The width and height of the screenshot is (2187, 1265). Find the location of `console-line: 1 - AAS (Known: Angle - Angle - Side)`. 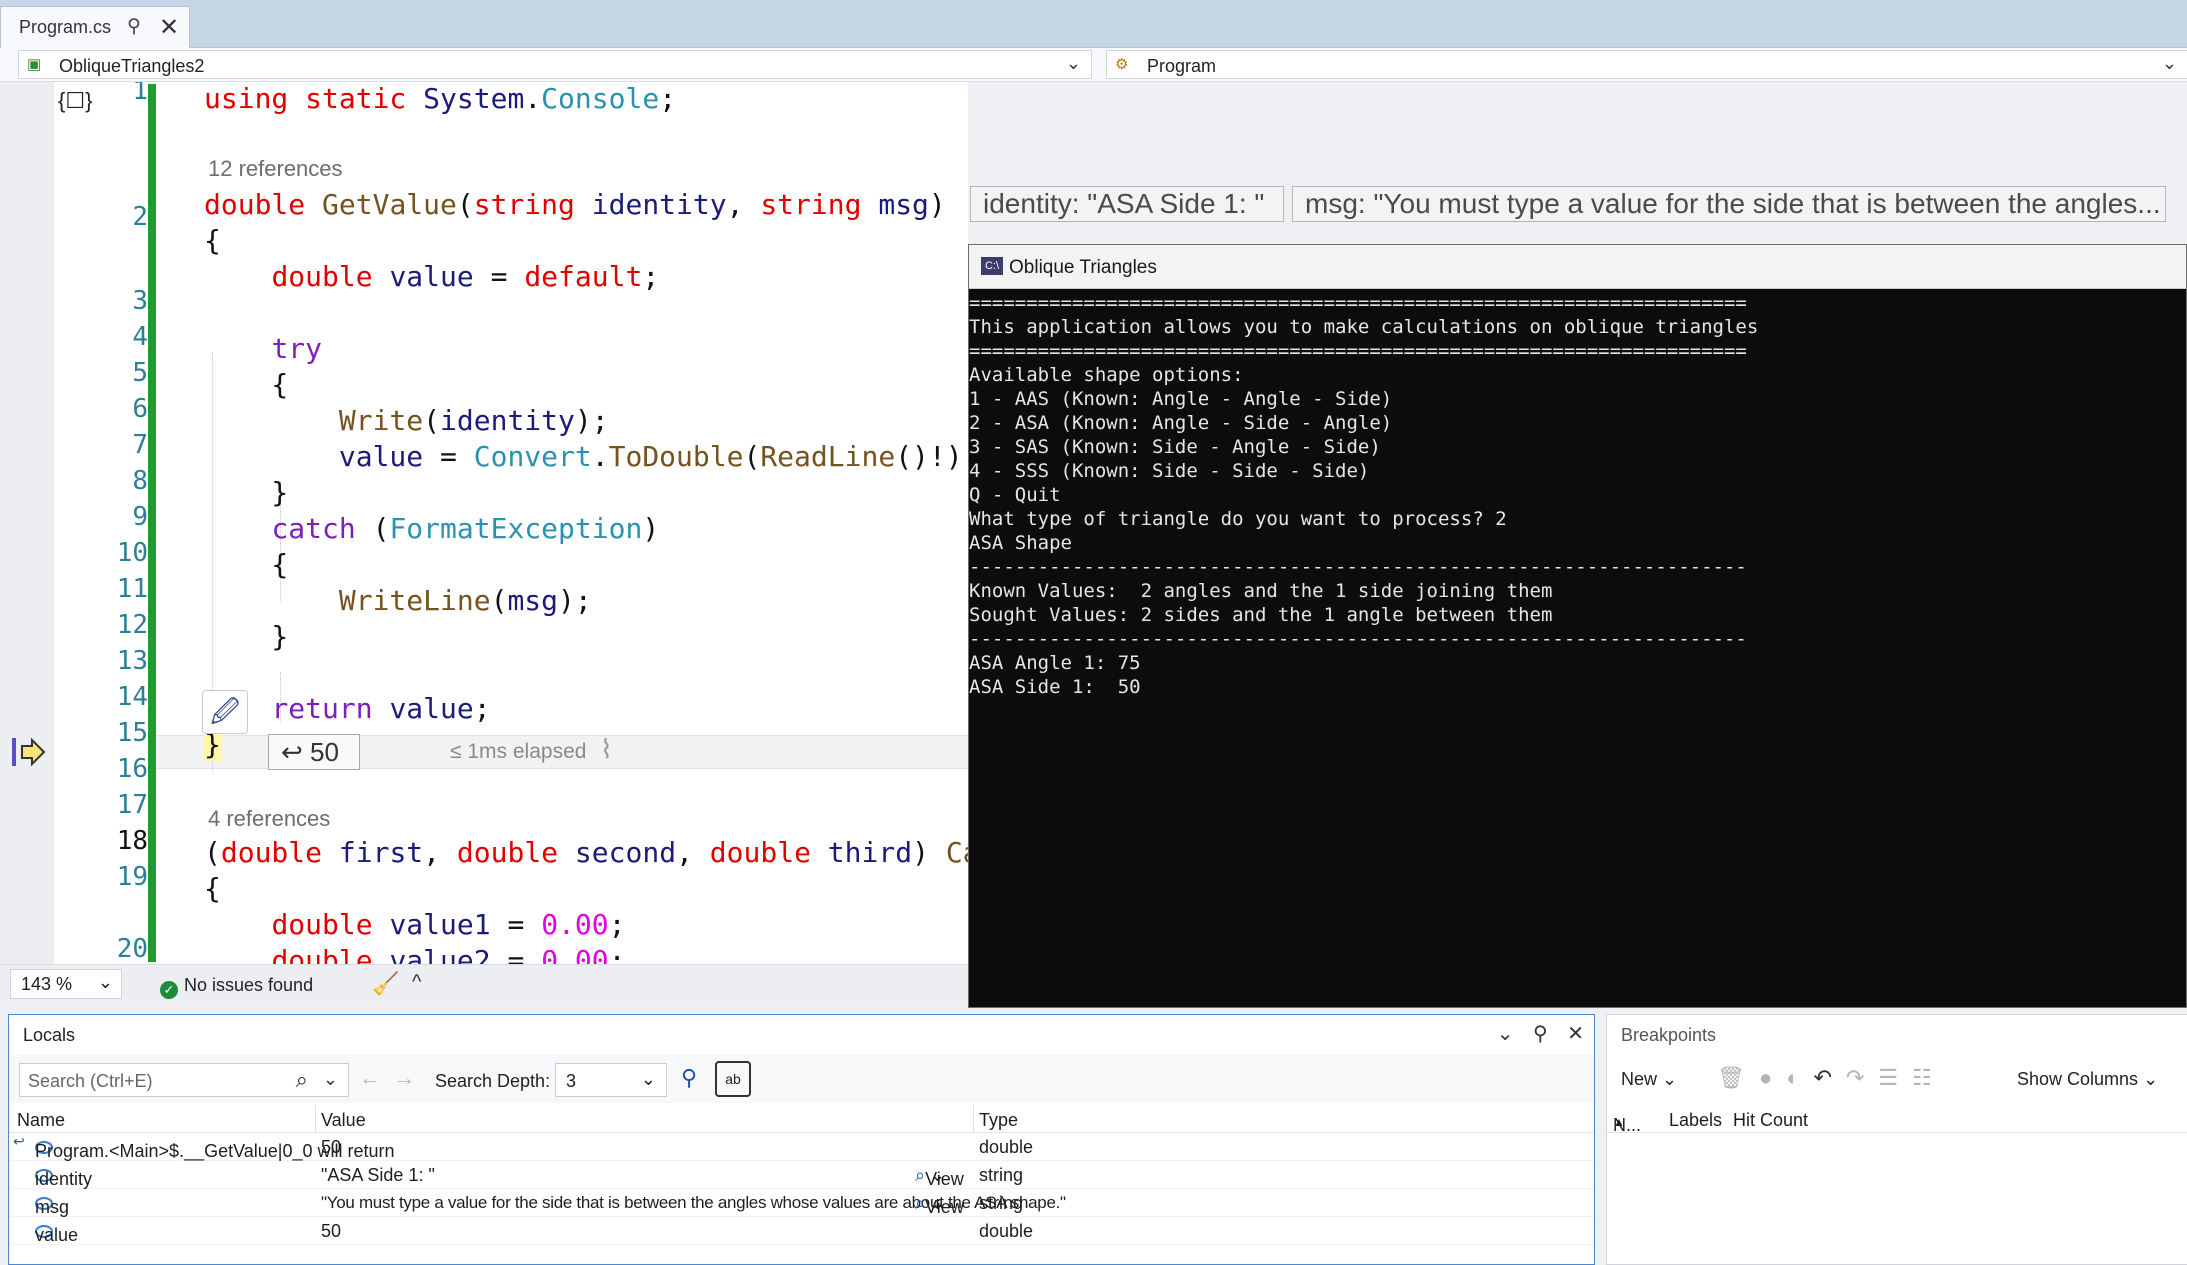

console-line: 1 - AAS (Known: Angle - Angle - Side) is located at coordinates (1181, 399).